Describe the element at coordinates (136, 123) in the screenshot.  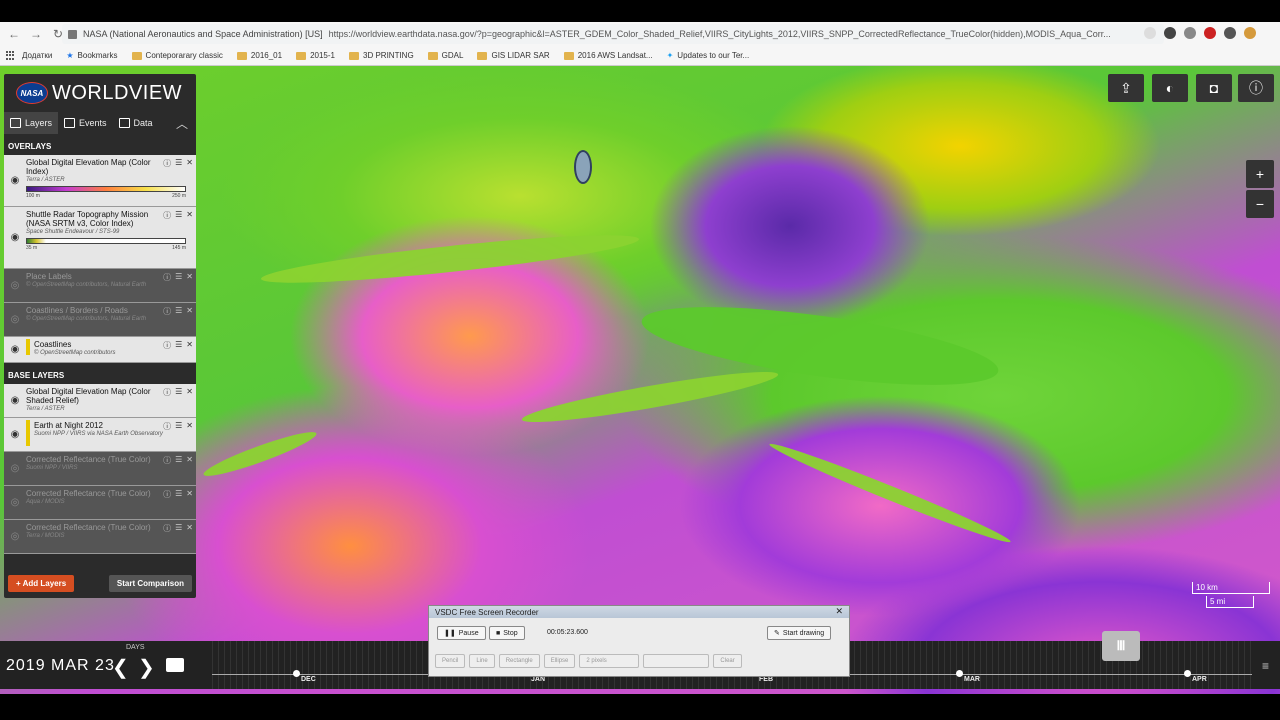
I see `tab-data: Data` at that location.